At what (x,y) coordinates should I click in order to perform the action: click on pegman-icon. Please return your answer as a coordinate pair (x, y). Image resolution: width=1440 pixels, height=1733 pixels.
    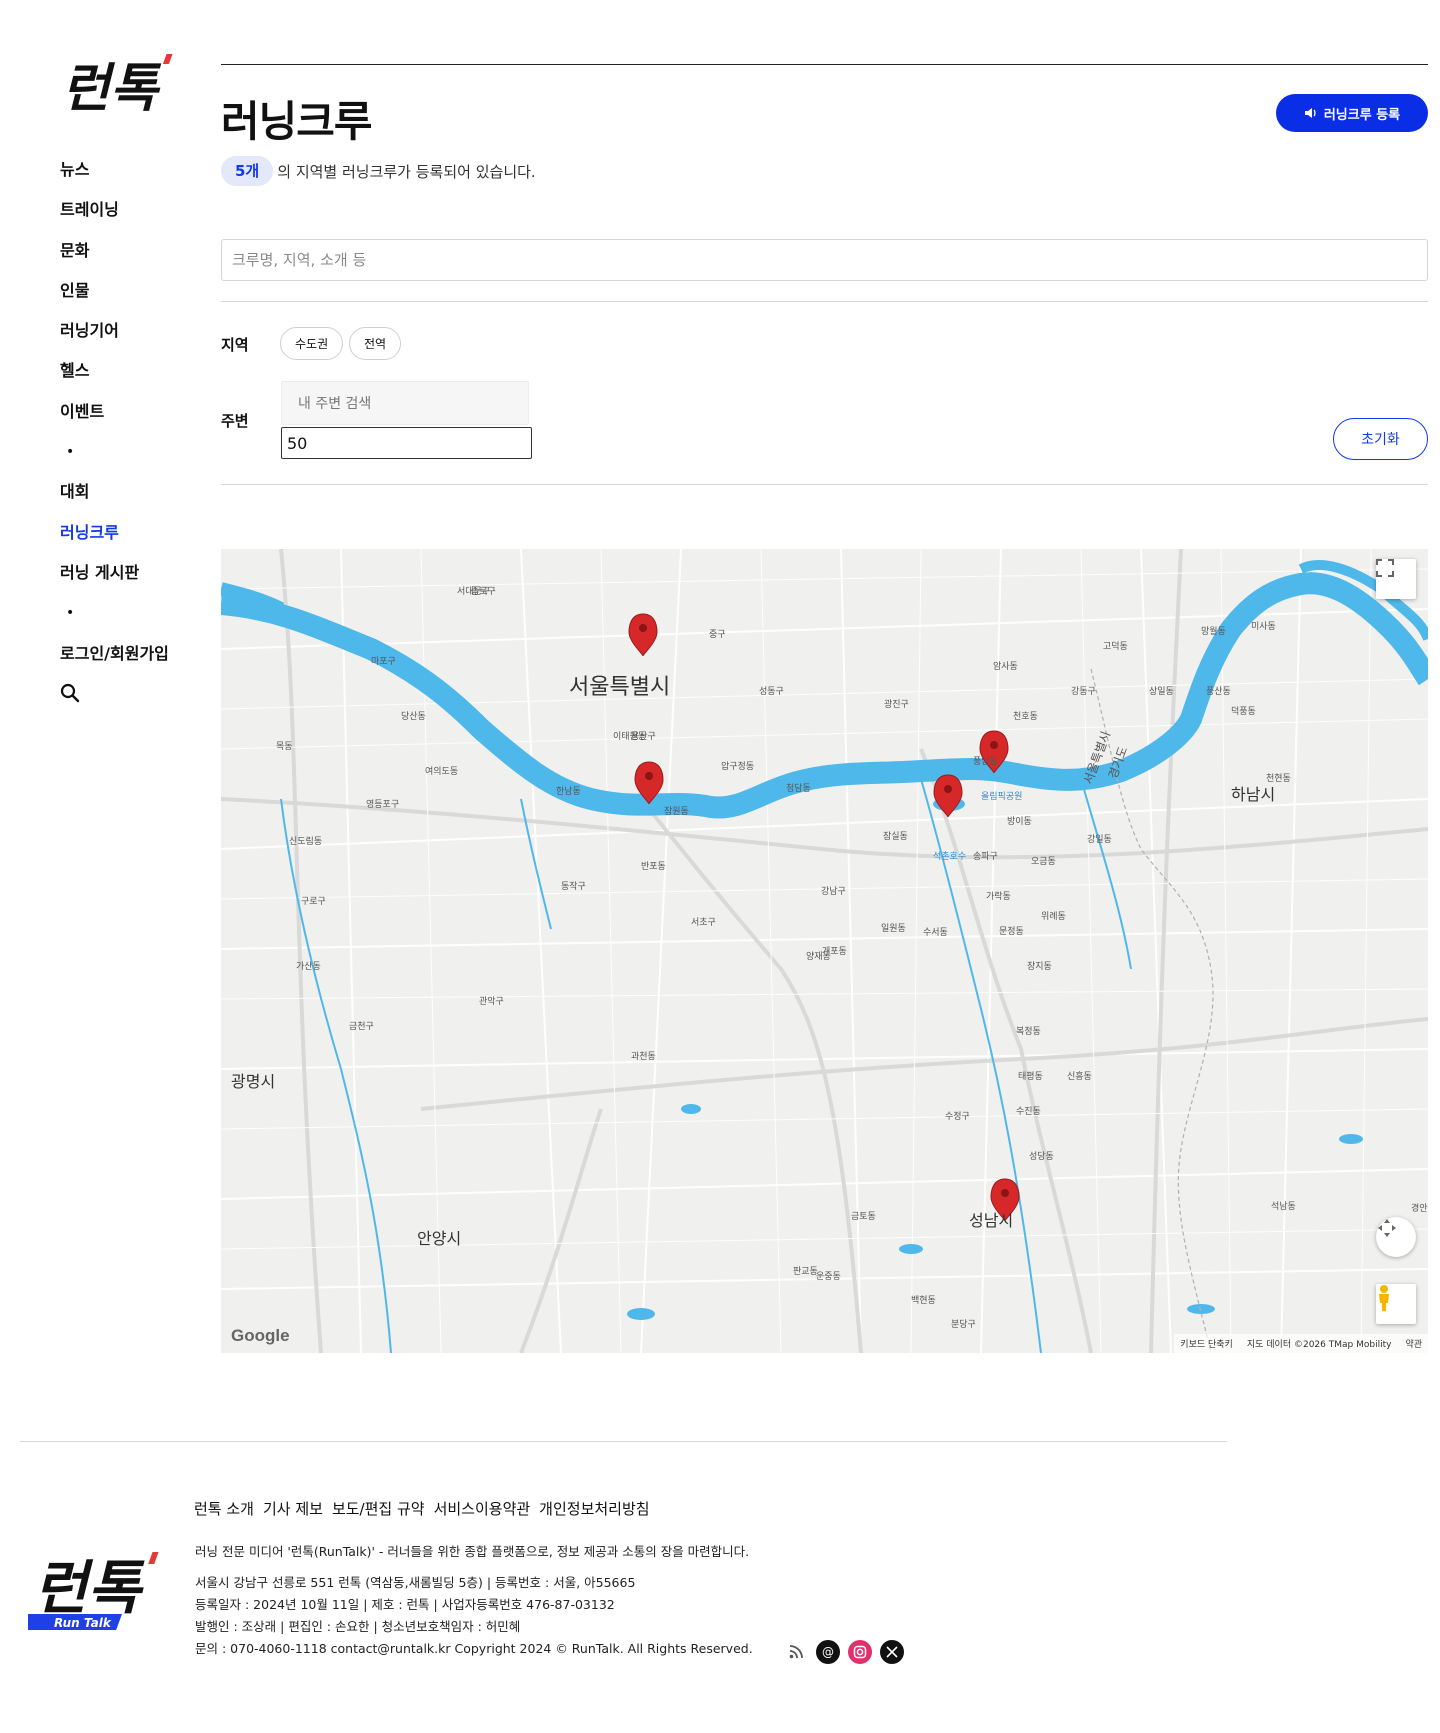
    Looking at the image, I should click on (1396, 1304).